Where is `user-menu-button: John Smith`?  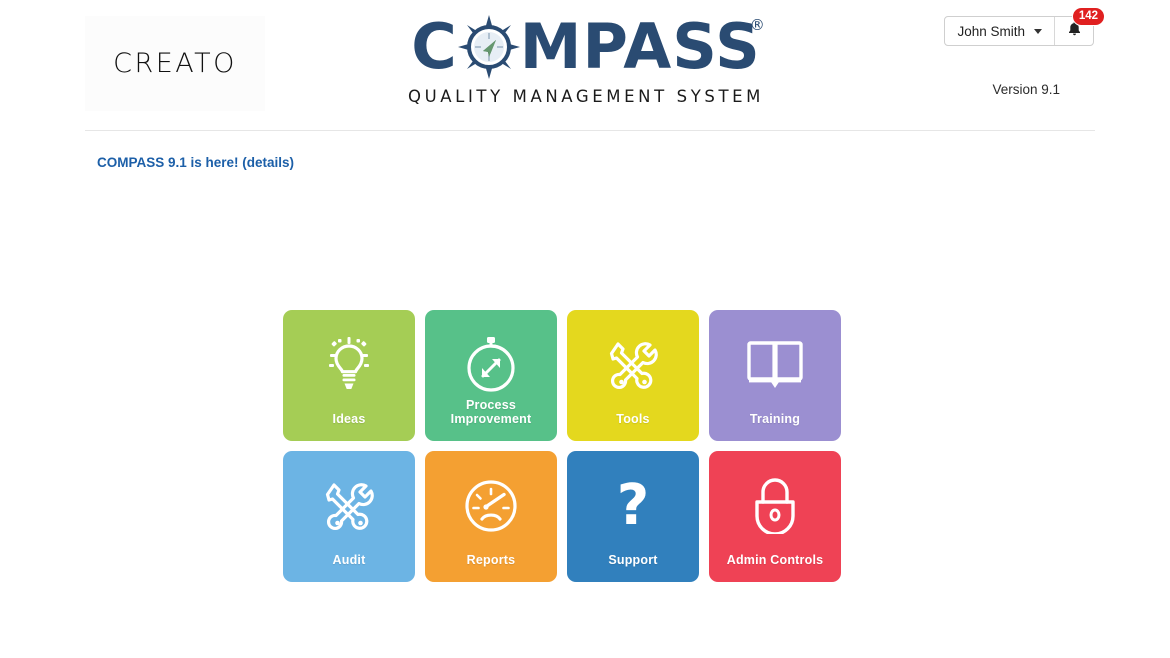
user-menu-button: John Smith is located at coordinates (1000, 31).